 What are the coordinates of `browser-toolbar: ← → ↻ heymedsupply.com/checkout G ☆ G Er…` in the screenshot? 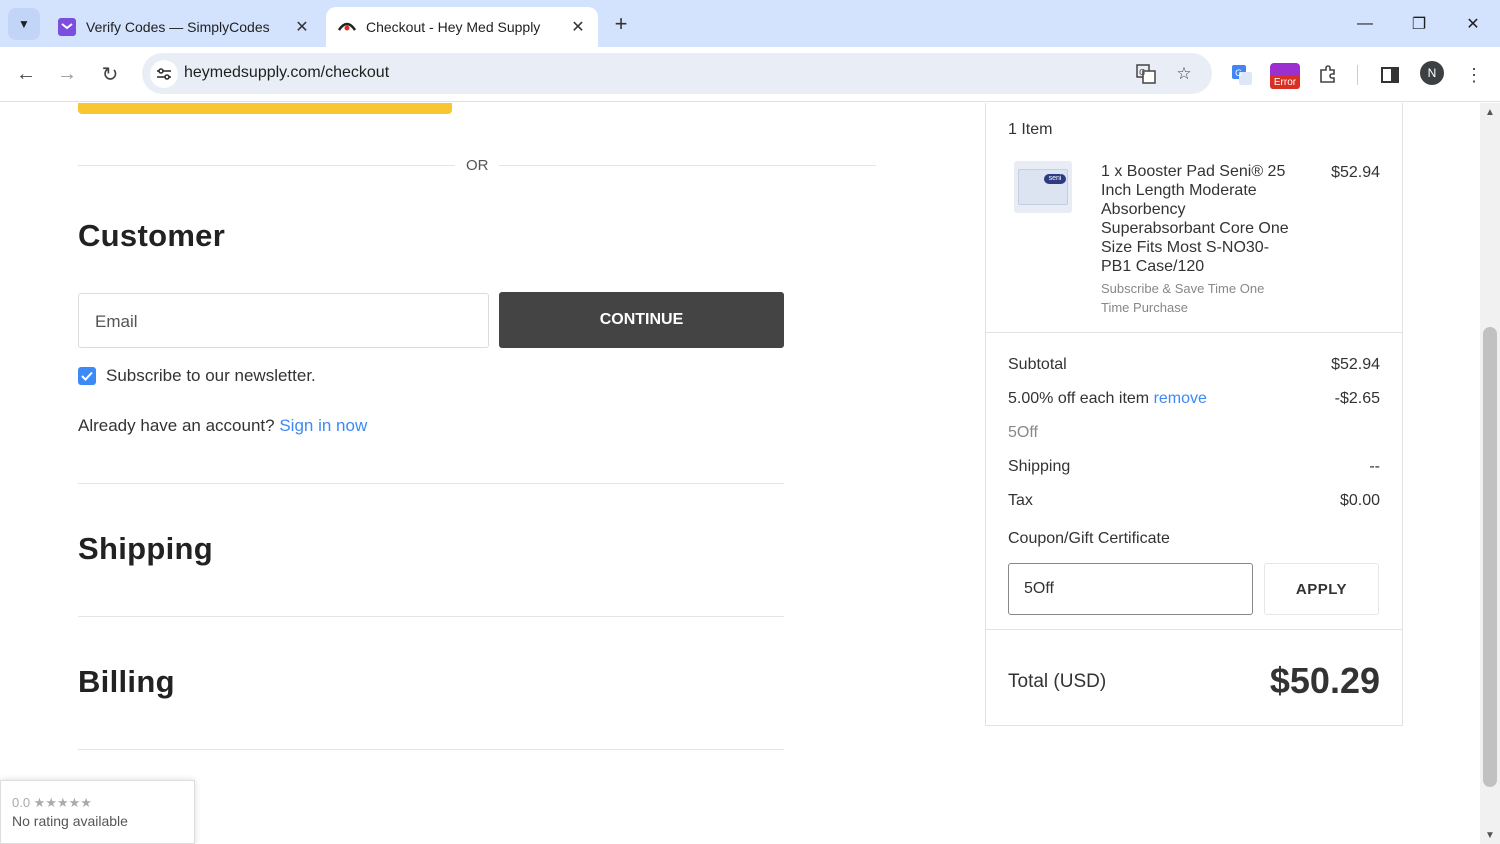 It's located at (750, 74).